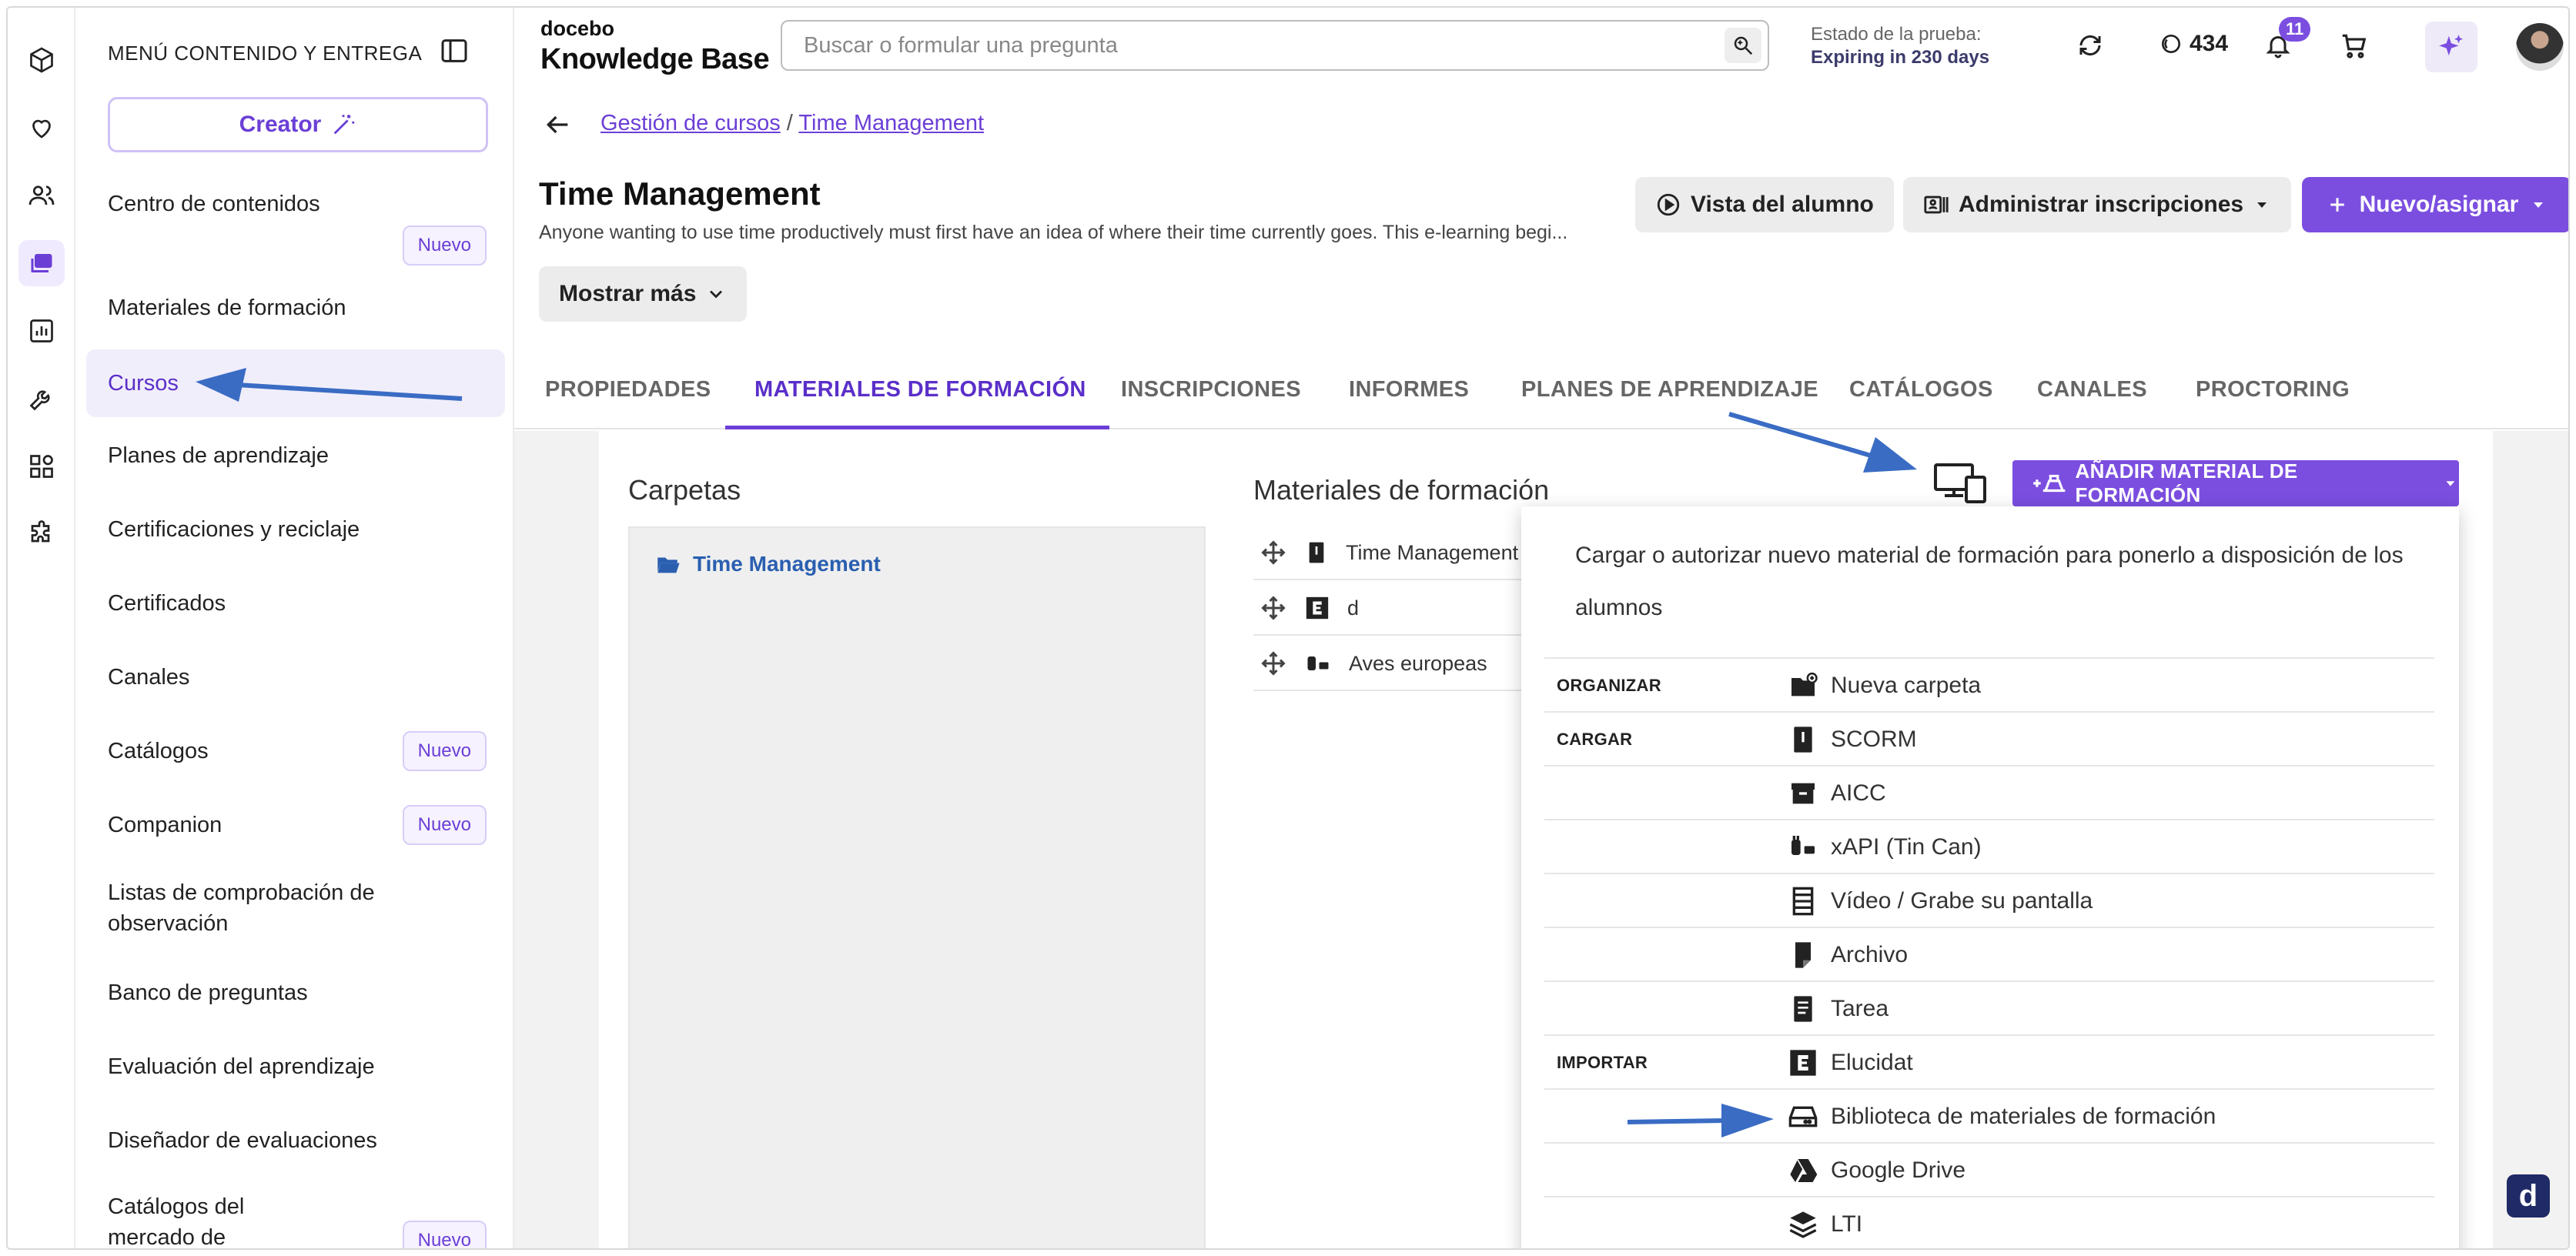 This screenshot has height=1256, width=2576. I want to click on learner-view-label: Vista del alumno, so click(1782, 204).